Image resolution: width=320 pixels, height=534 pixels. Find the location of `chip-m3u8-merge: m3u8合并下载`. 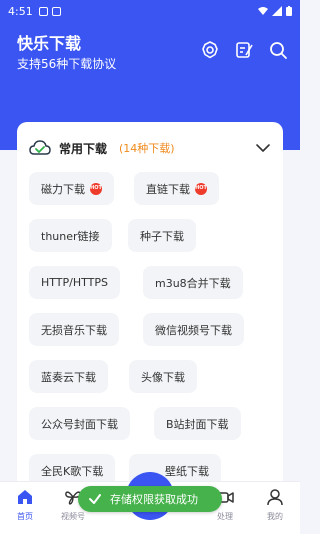

chip-m3u8-merge: m3u8合并下载 is located at coordinates (193, 282).